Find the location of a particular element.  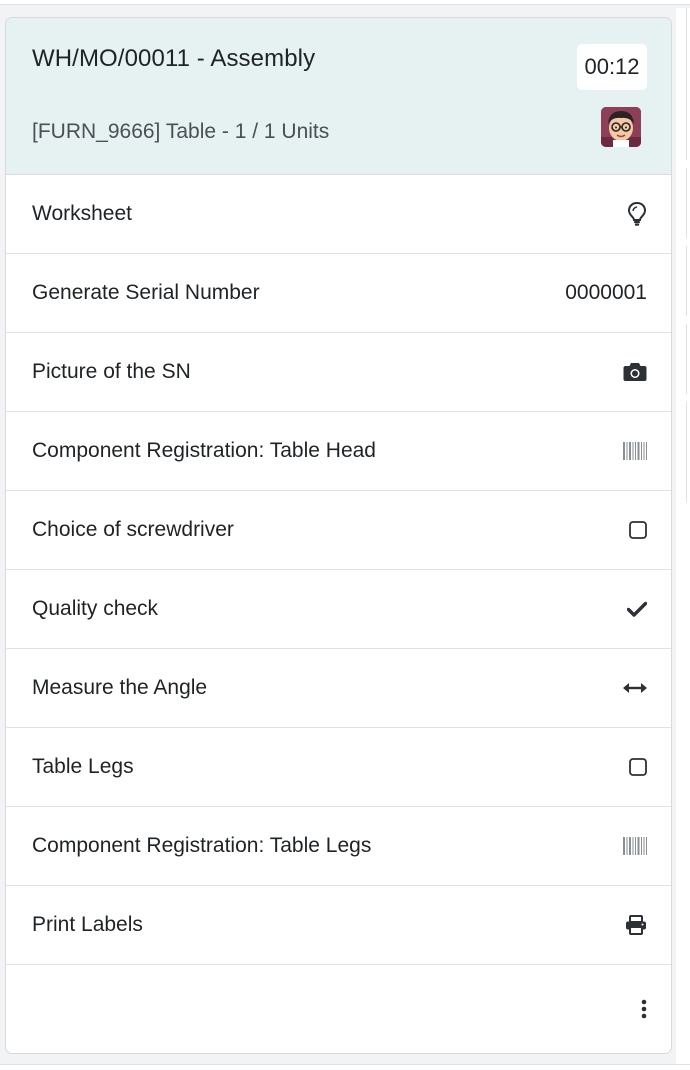

user-avatar is located at coordinates (621, 127).